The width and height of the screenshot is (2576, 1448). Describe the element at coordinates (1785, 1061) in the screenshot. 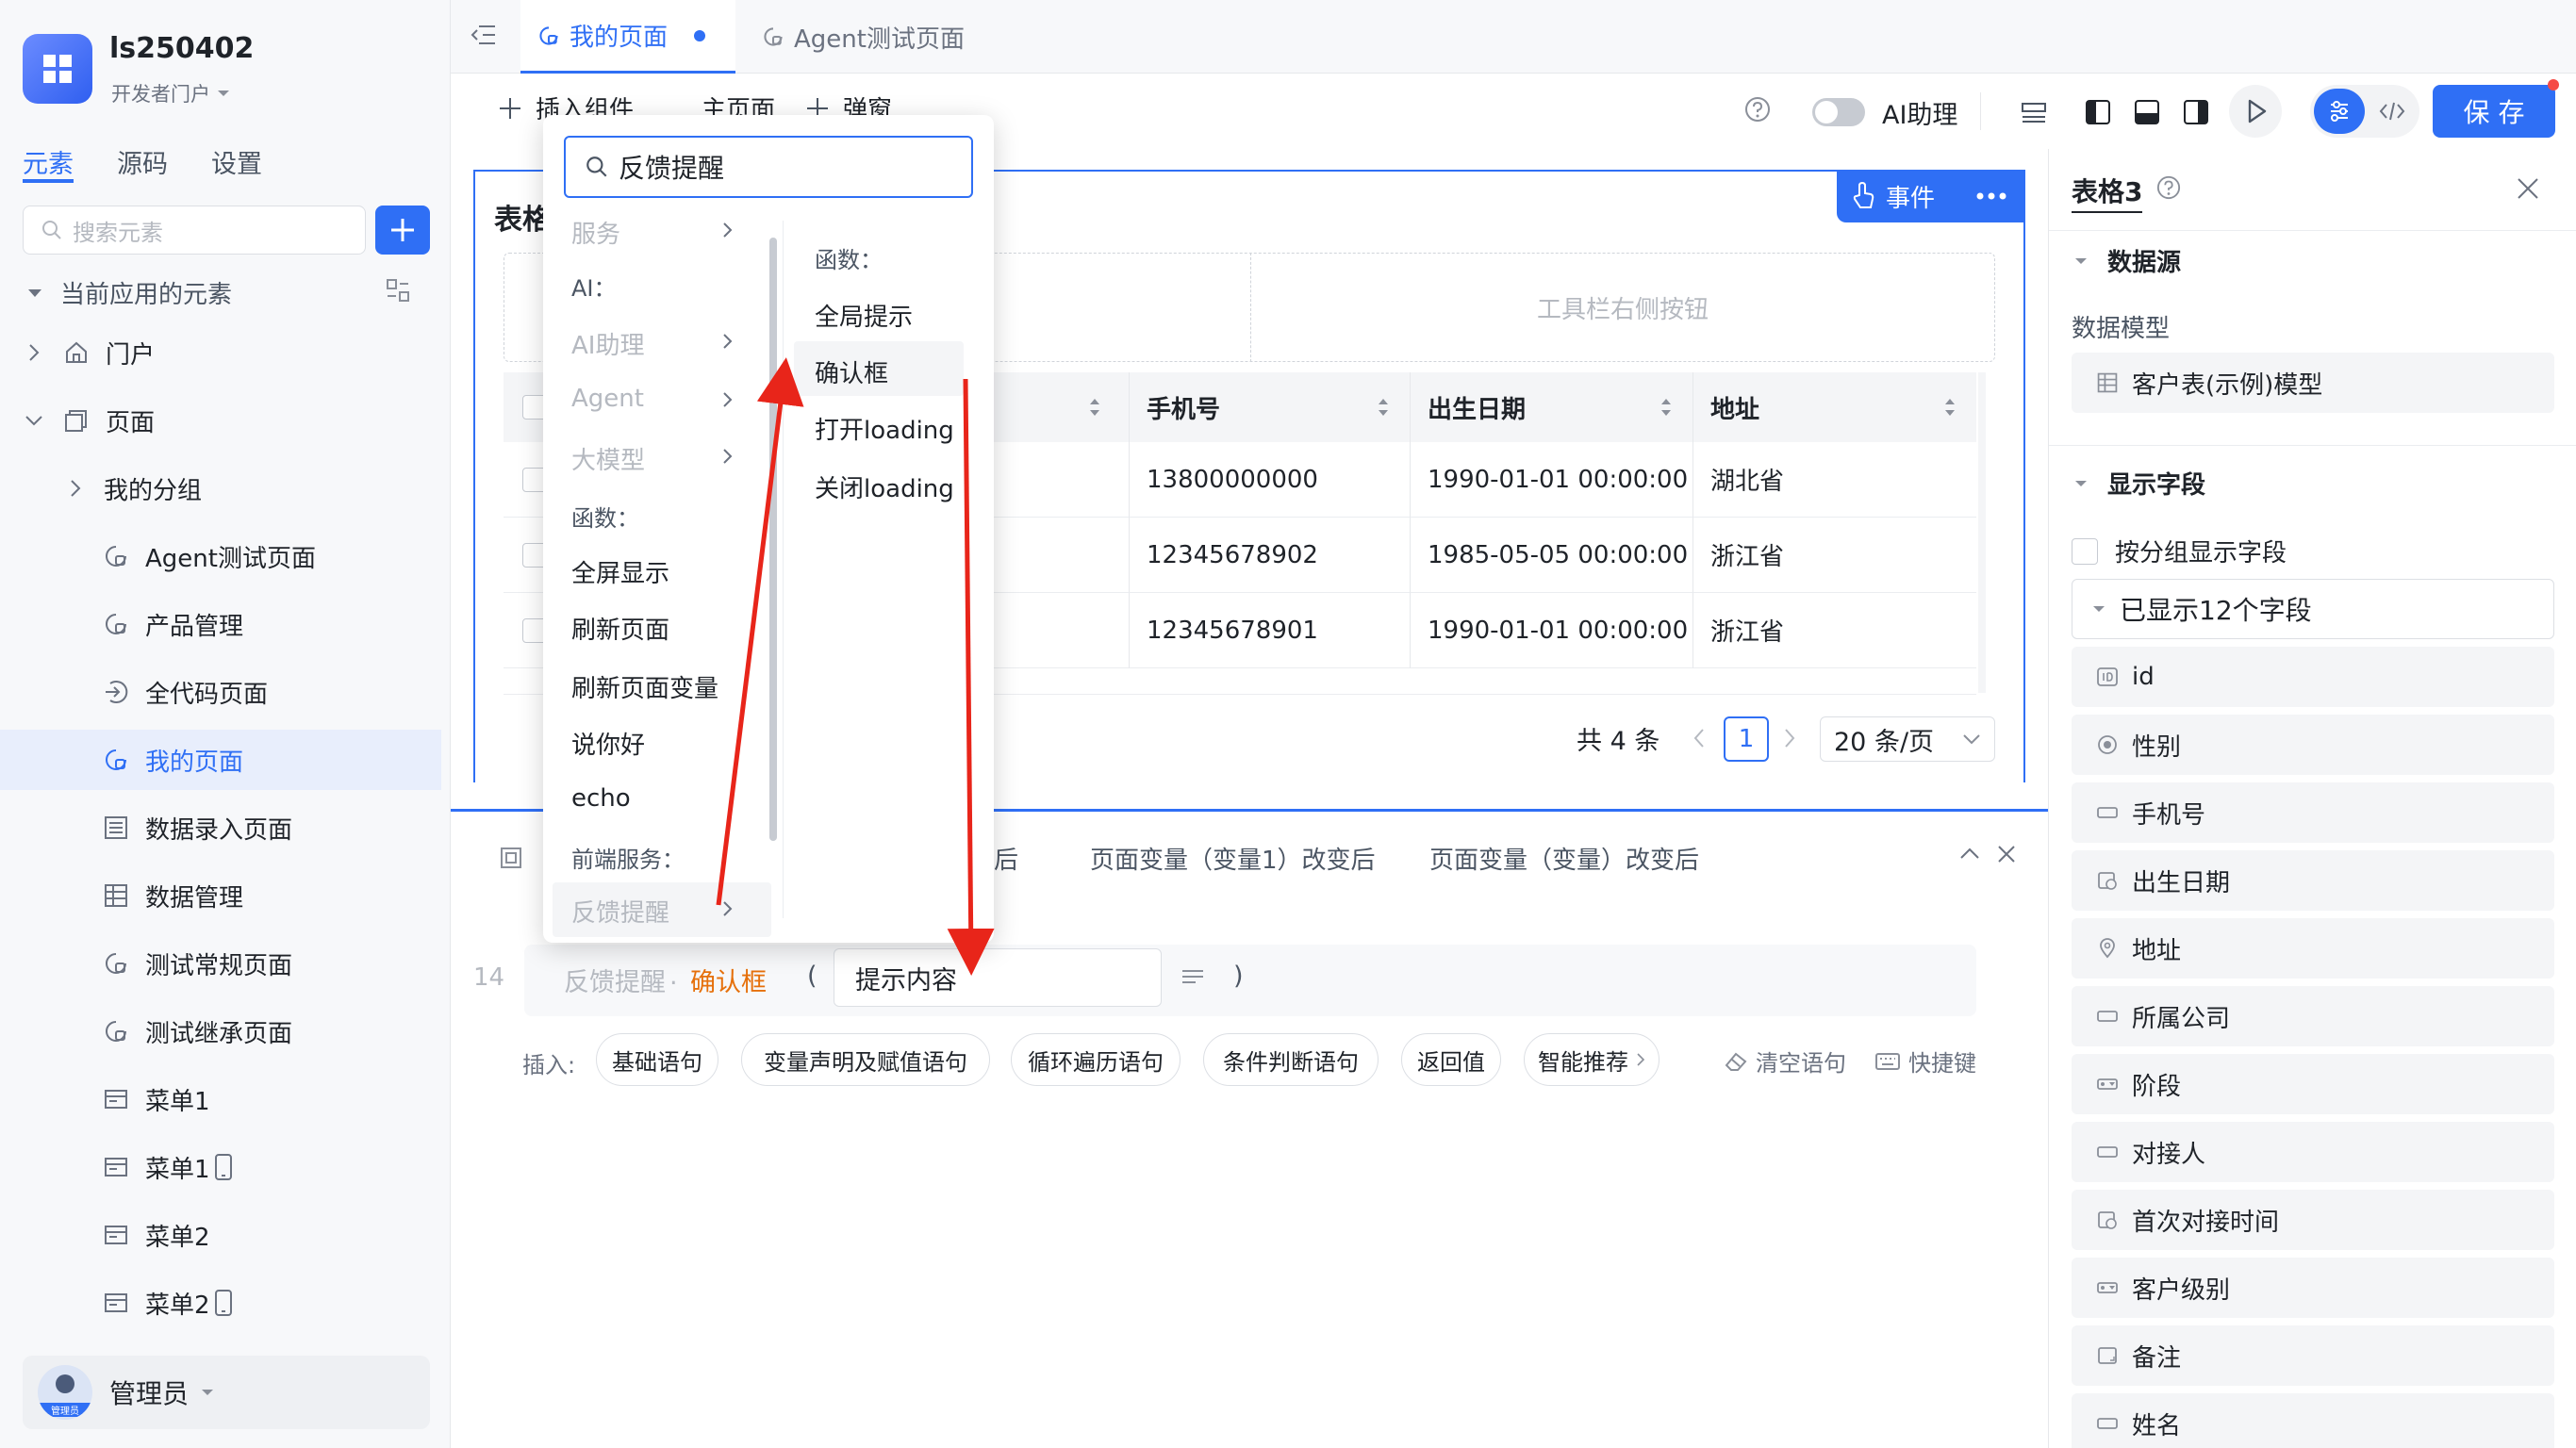

I see `clear-statements-button: 清空语句` at that location.